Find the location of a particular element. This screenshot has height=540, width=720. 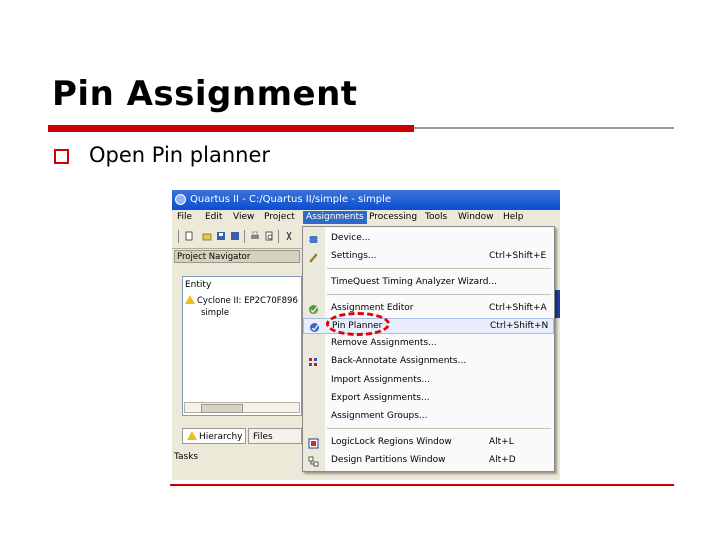

horizontal-scrollbar is located at coordinates (242, 407).